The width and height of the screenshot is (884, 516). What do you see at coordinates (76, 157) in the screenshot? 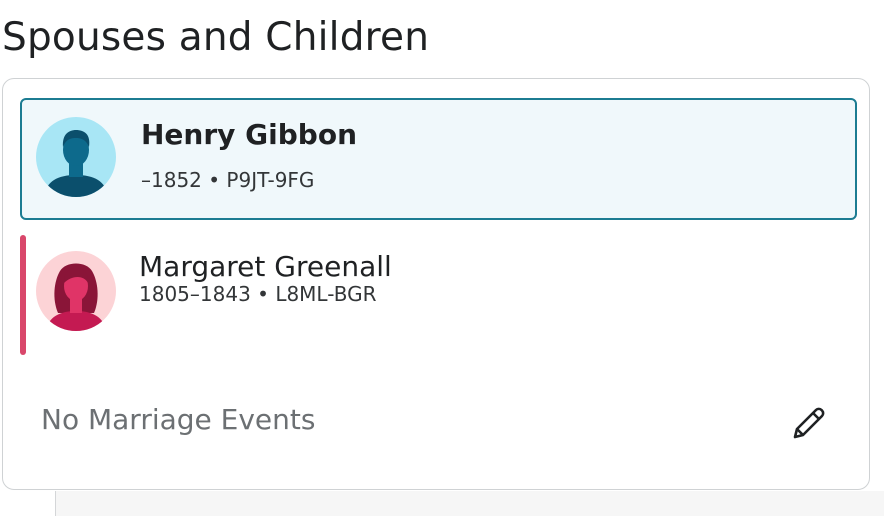
I see `male-avatar-icon` at bounding box center [76, 157].